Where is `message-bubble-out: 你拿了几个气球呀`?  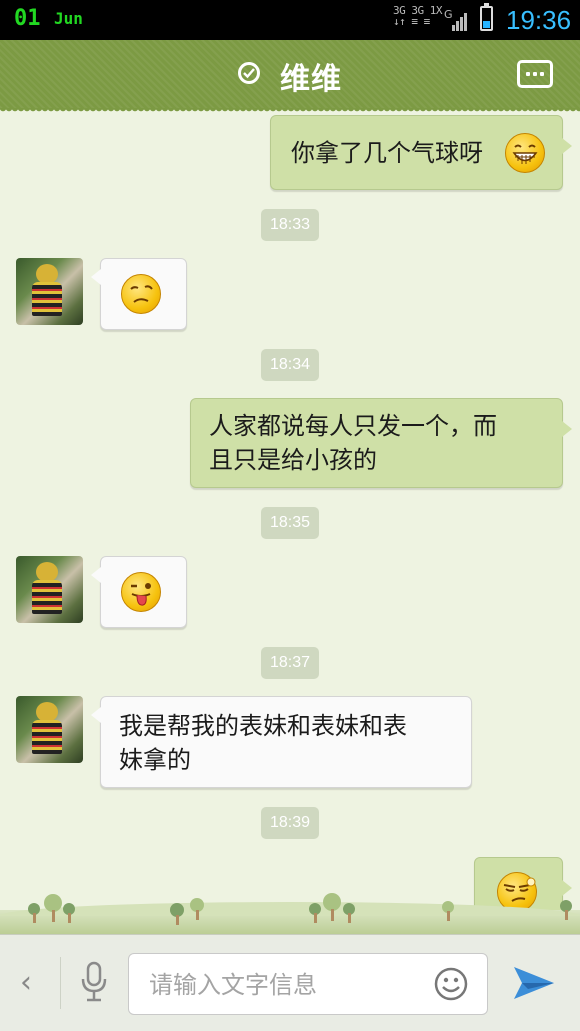
message-bubble-out: 你拿了几个气球呀 is located at coordinates (421, 152).